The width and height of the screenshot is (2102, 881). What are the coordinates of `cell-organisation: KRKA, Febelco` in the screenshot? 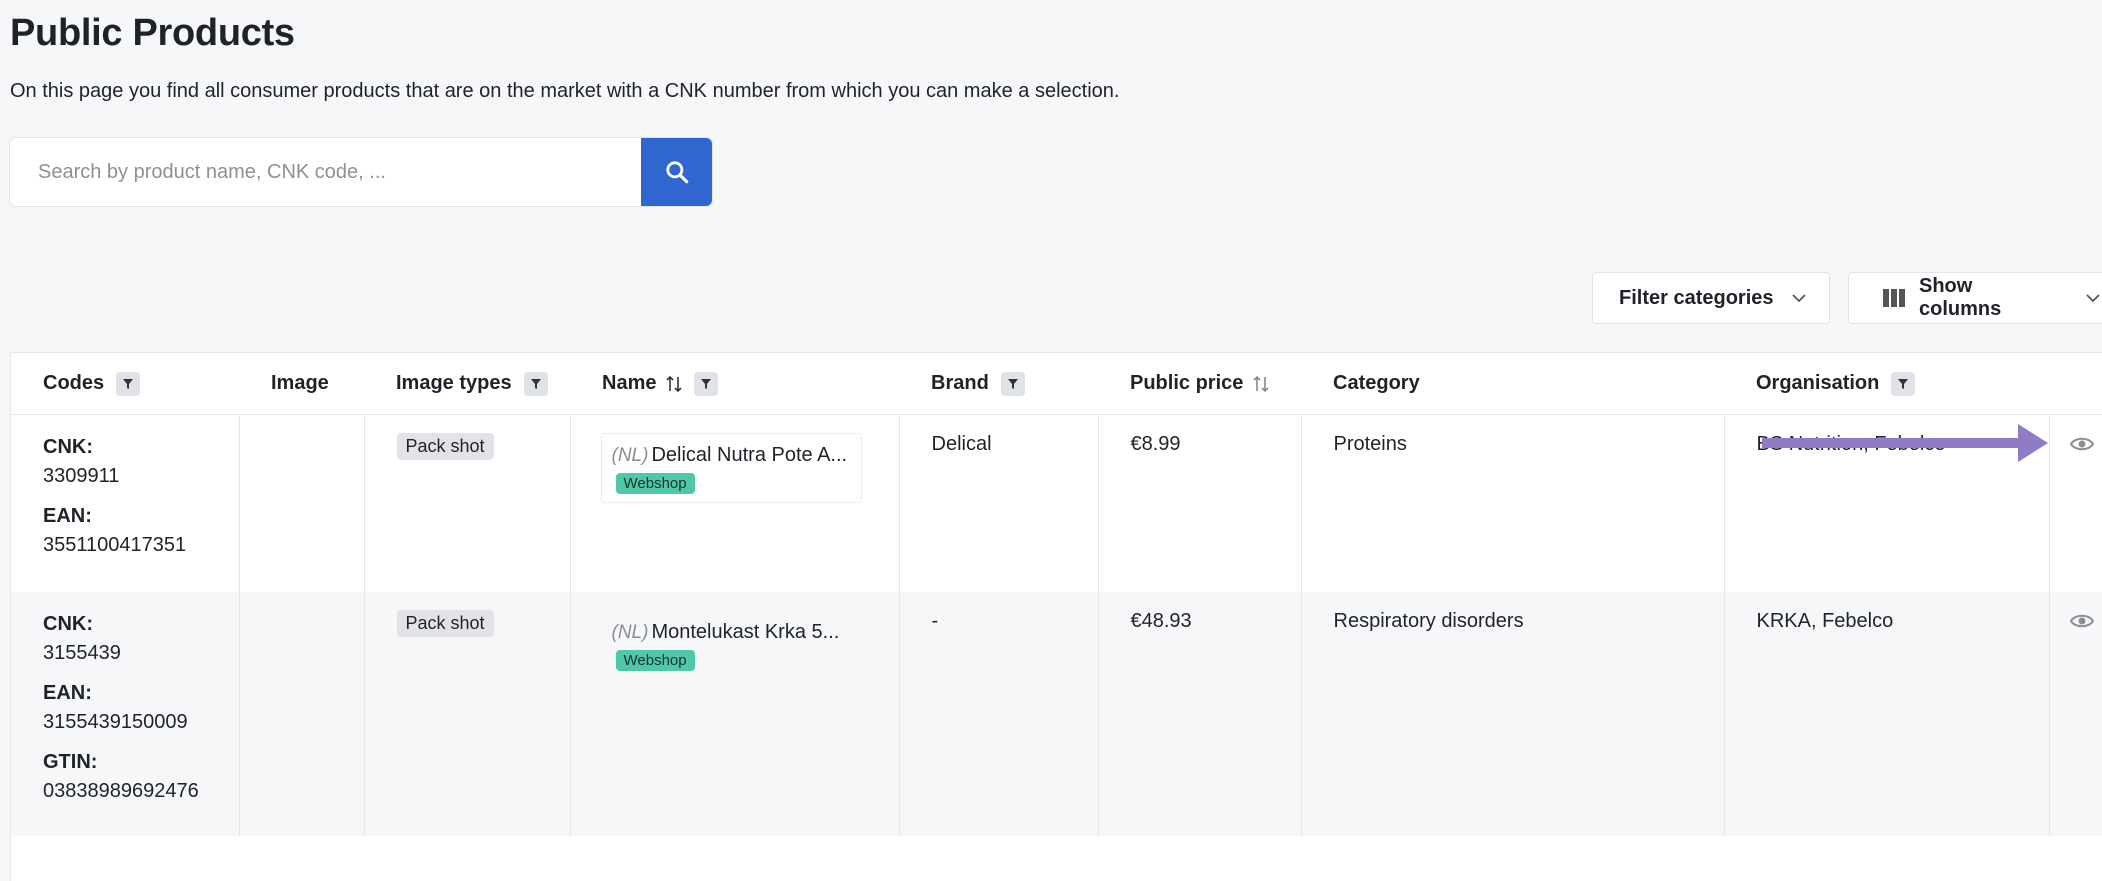 It's located at (1887, 714).